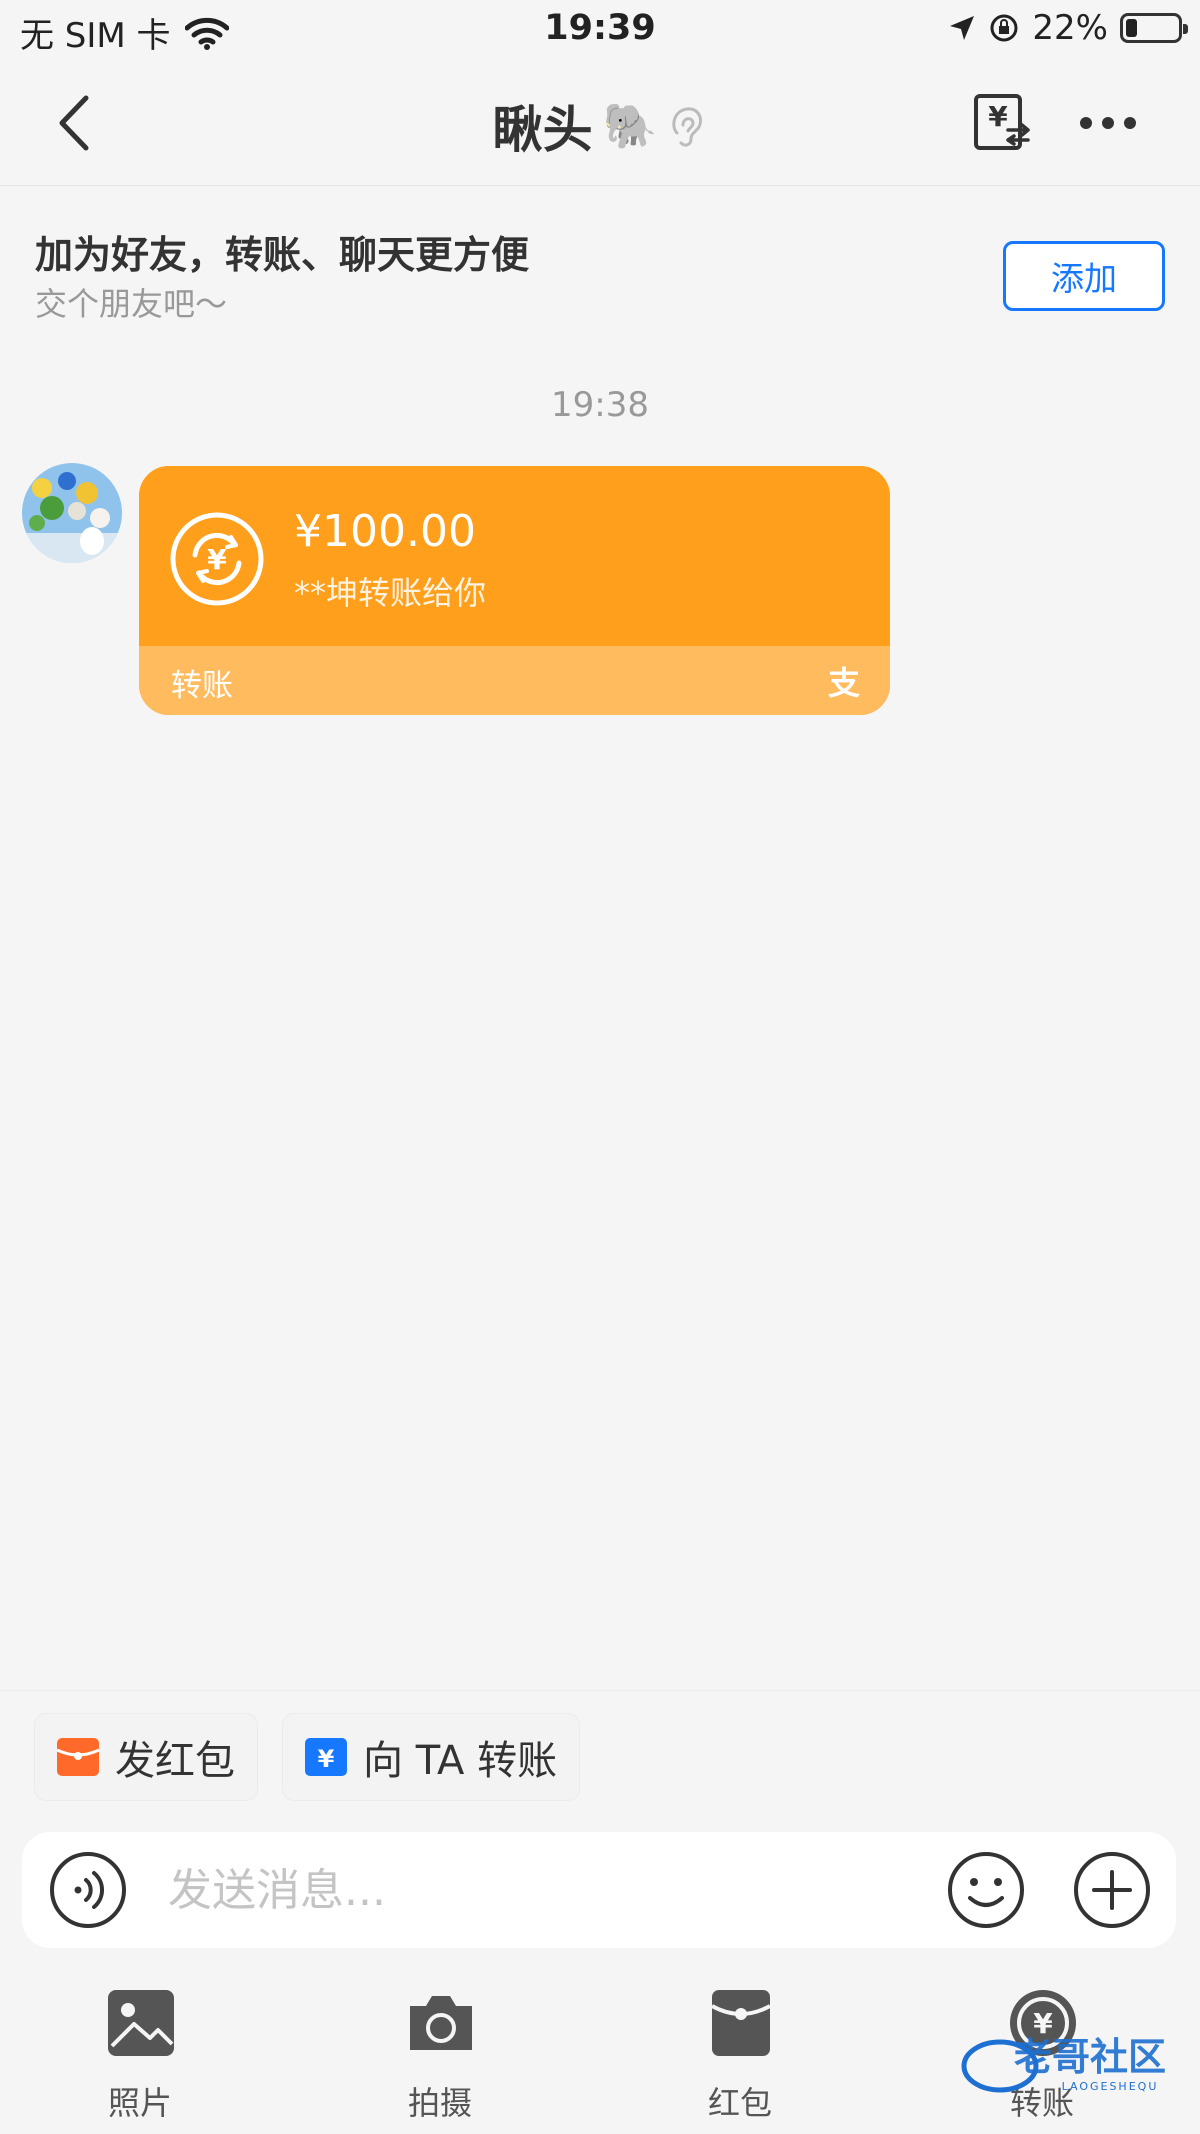 This screenshot has width=1200, height=2134. What do you see at coordinates (514, 556) in the screenshot?
I see `transfer-card-top: ¥ ¥100.00 **坤转账给你` at bounding box center [514, 556].